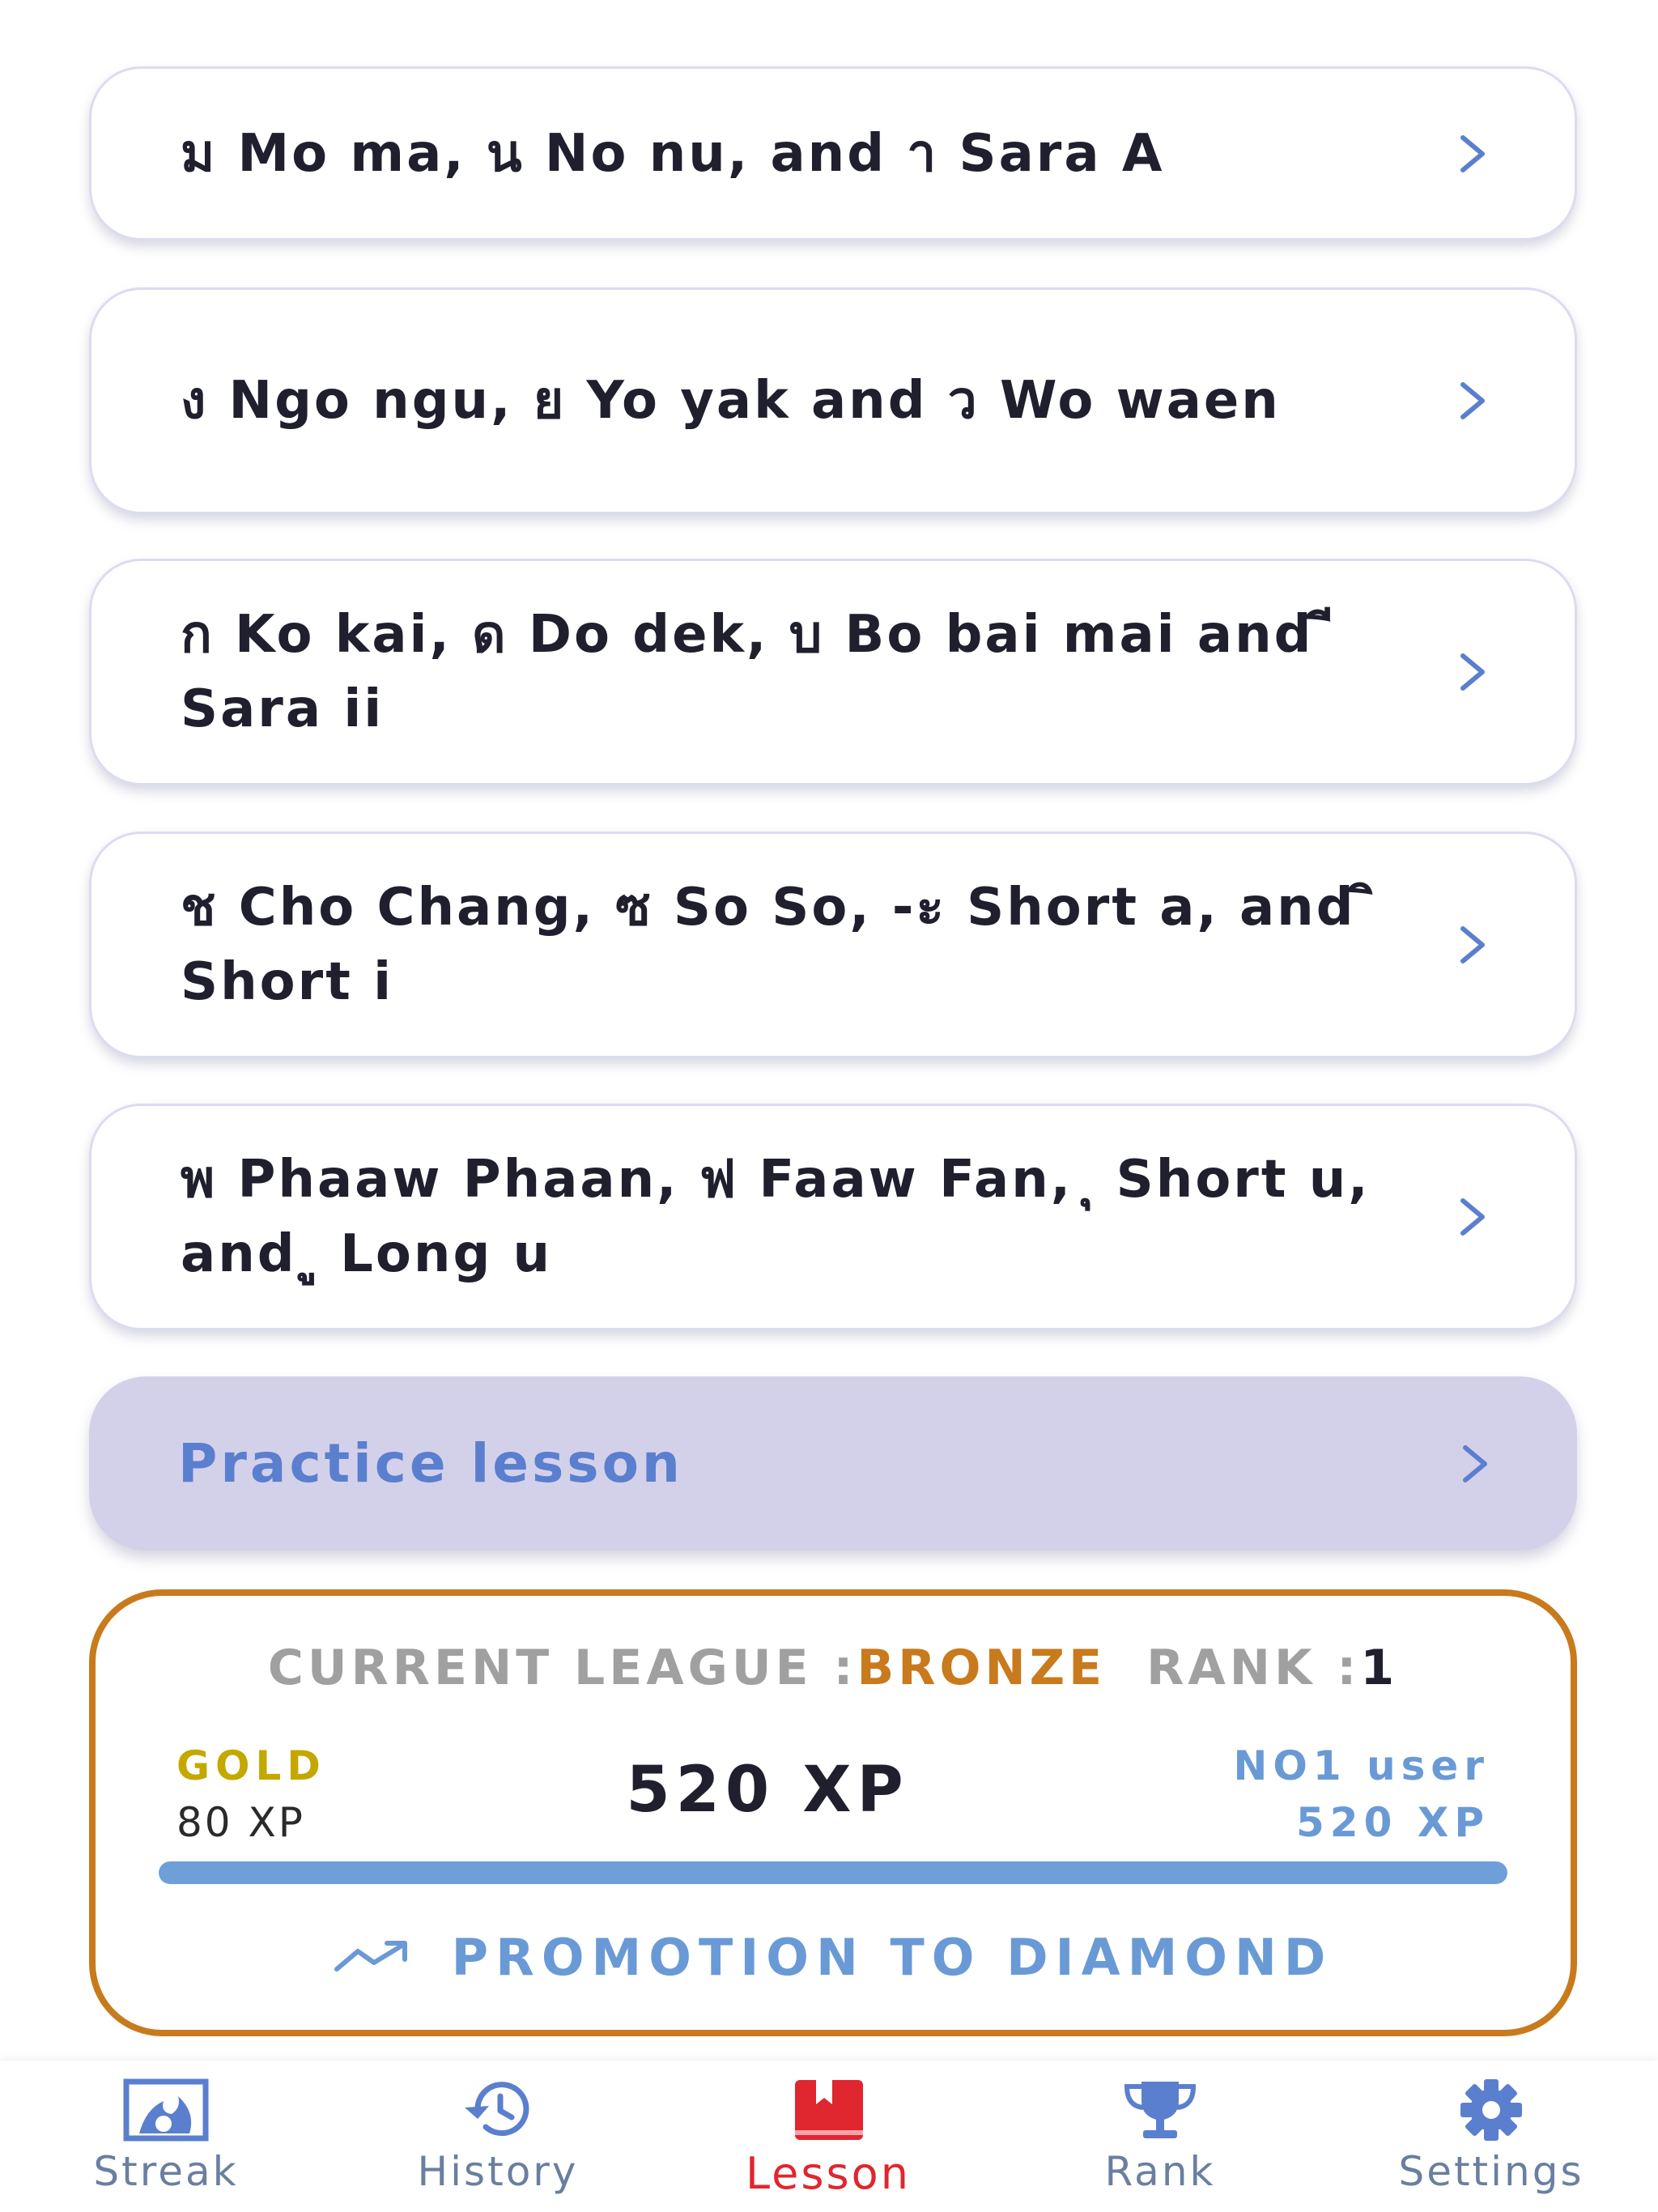 This screenshot has width=1658, height=2212. I want to click on lesson-card-2: ง Ngo ngu, ย Yo yak and ว Wo waen, so click(833, 401).